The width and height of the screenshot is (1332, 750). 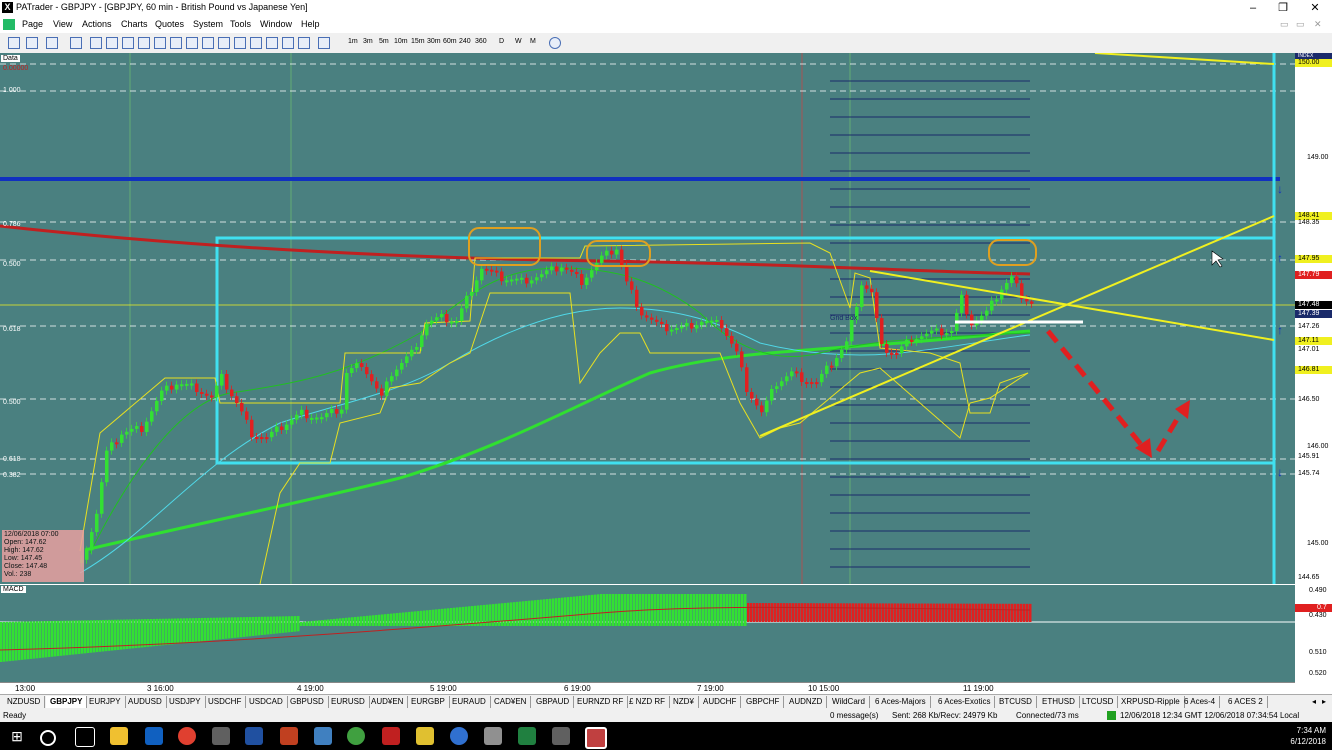 What do you see at coordinates (518, 41) in the screenshot?
I see `timeframe-w: W` at bounding box center [518, 41].